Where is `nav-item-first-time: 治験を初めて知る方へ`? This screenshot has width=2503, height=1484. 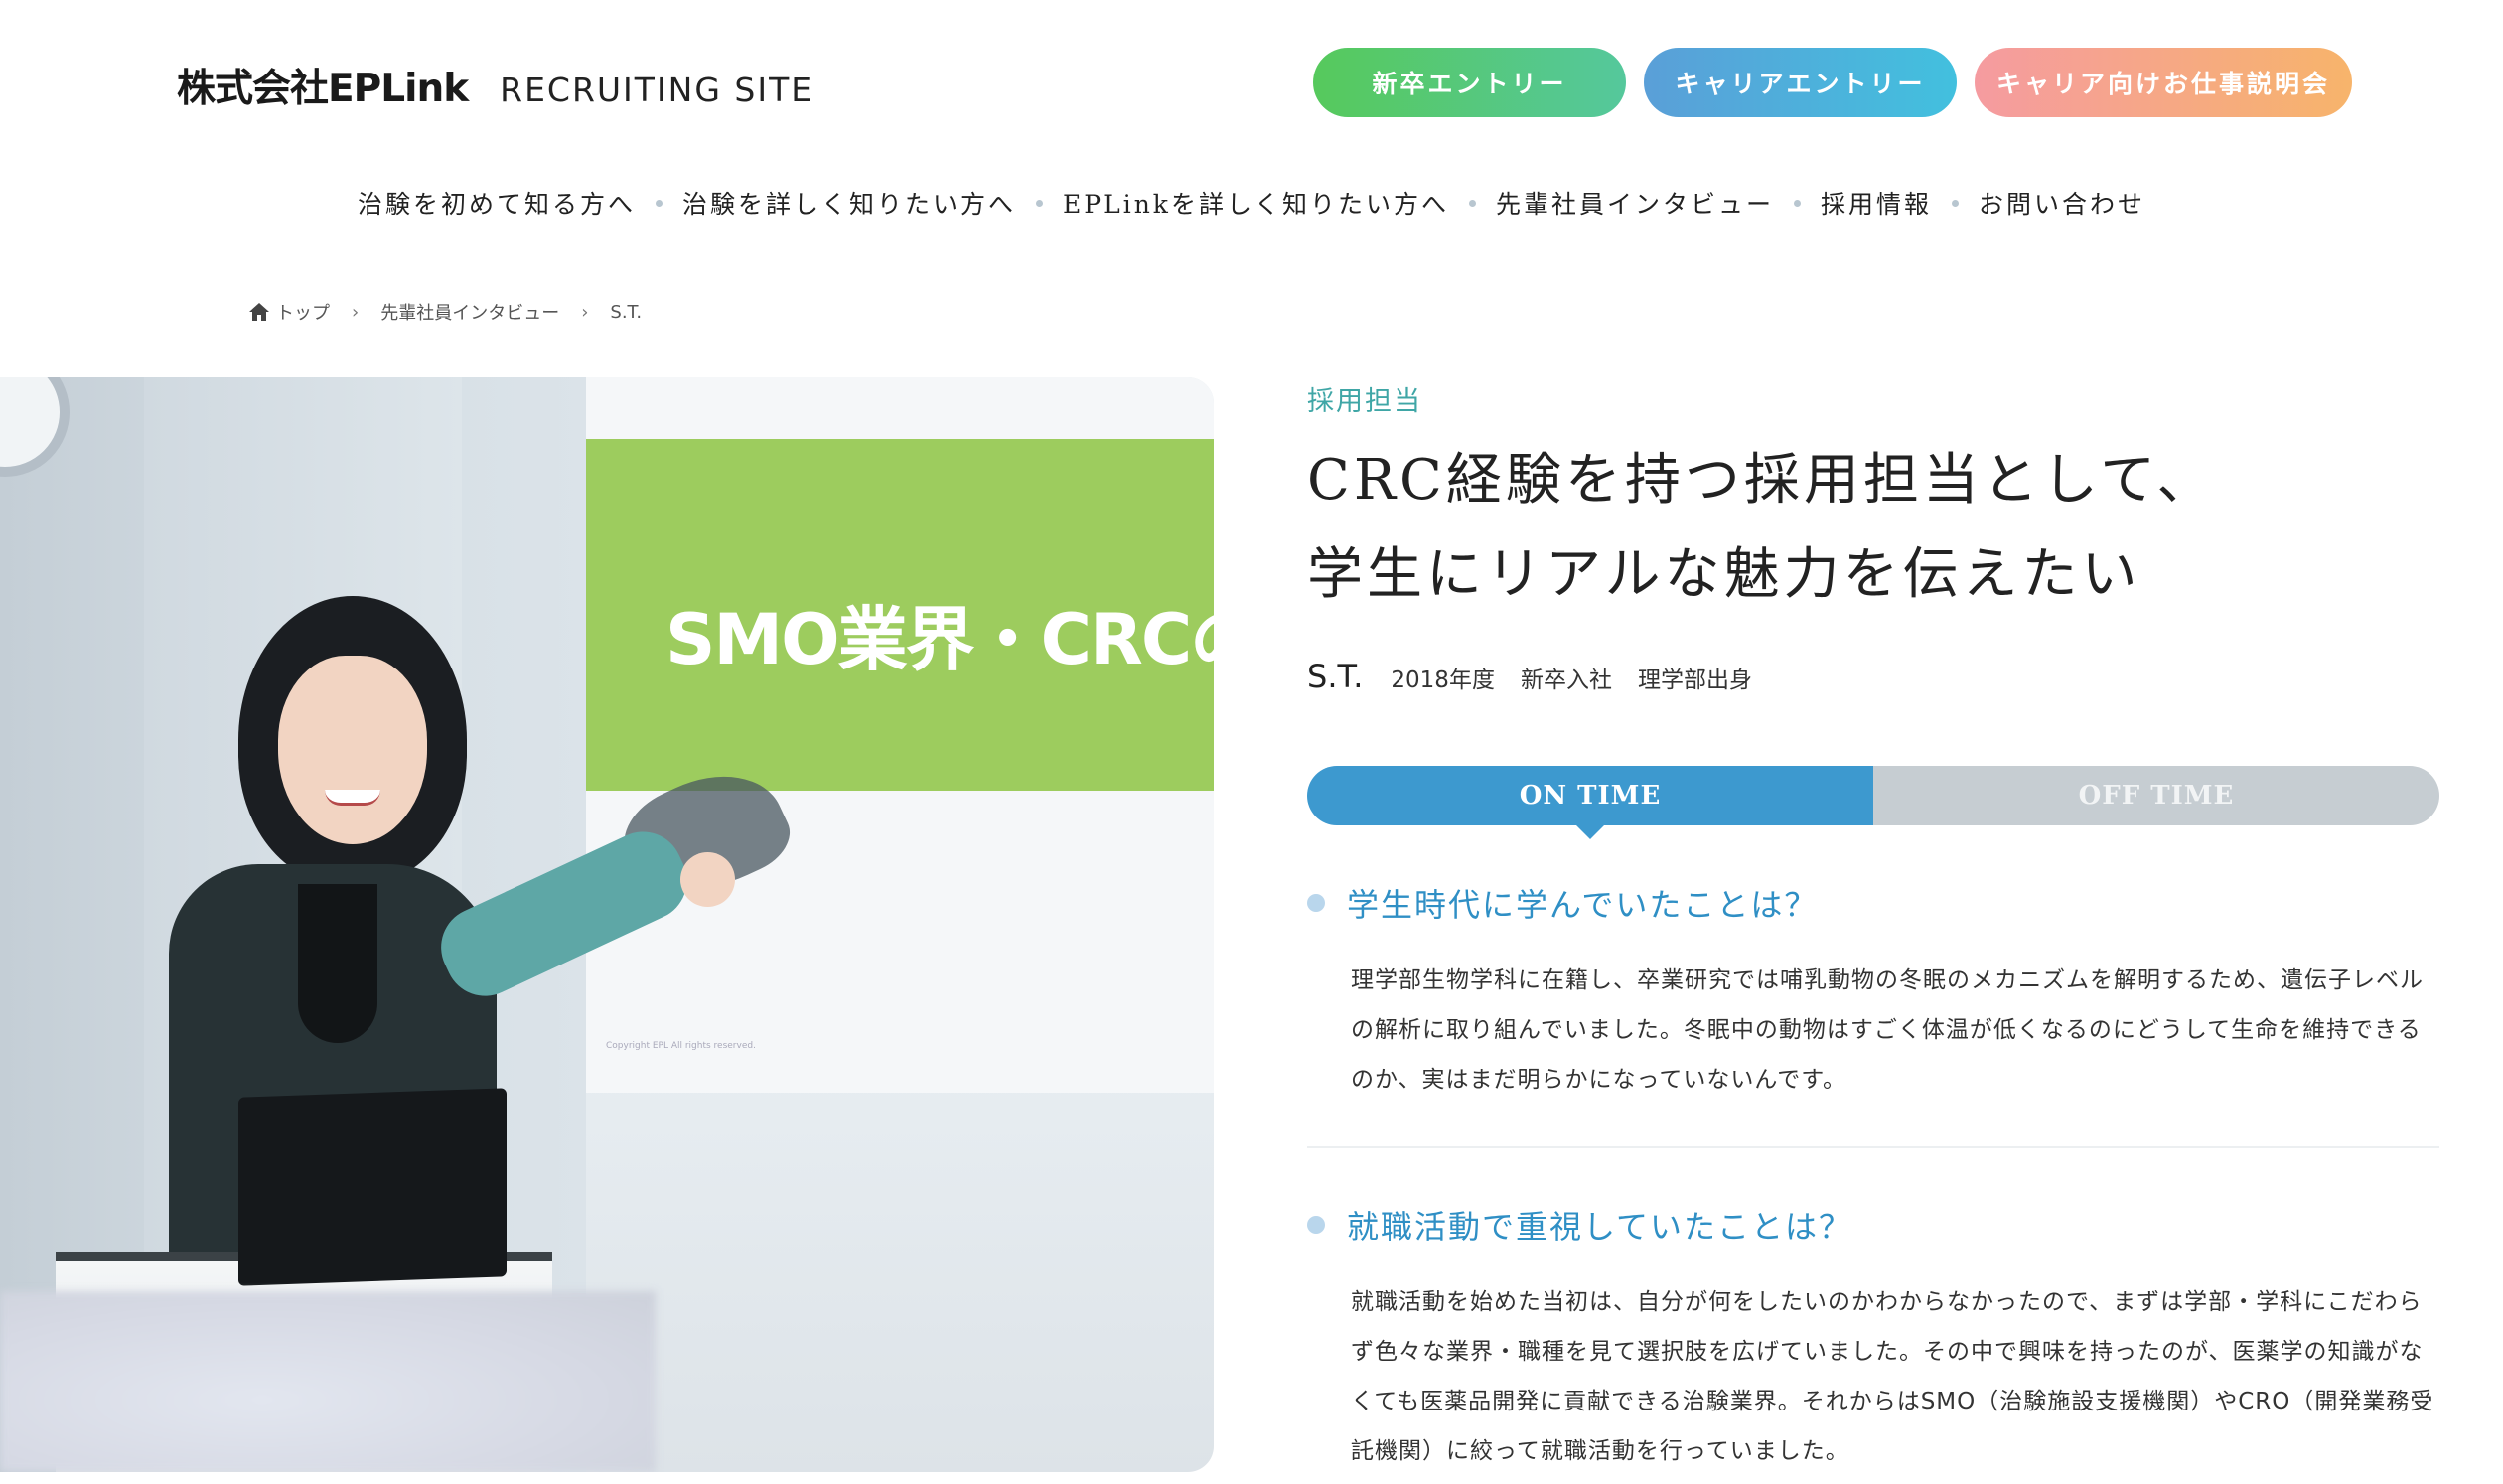 nav-item-first-time: 治験を初めて知る方へ is located at coordinates (497, 203).